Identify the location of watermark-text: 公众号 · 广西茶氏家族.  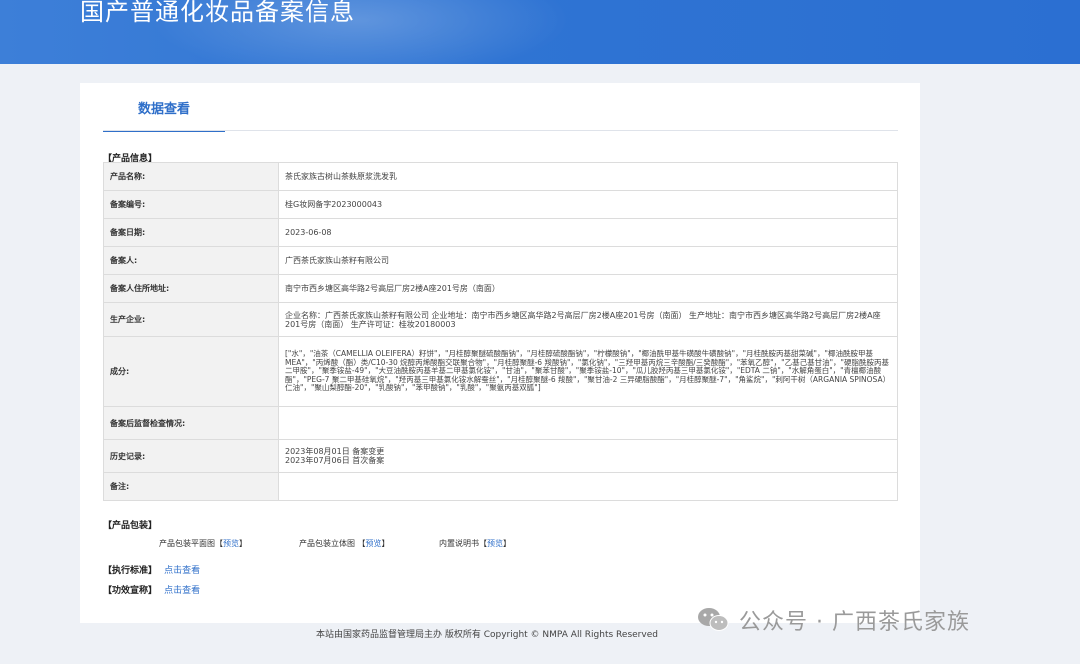
(854, 622).